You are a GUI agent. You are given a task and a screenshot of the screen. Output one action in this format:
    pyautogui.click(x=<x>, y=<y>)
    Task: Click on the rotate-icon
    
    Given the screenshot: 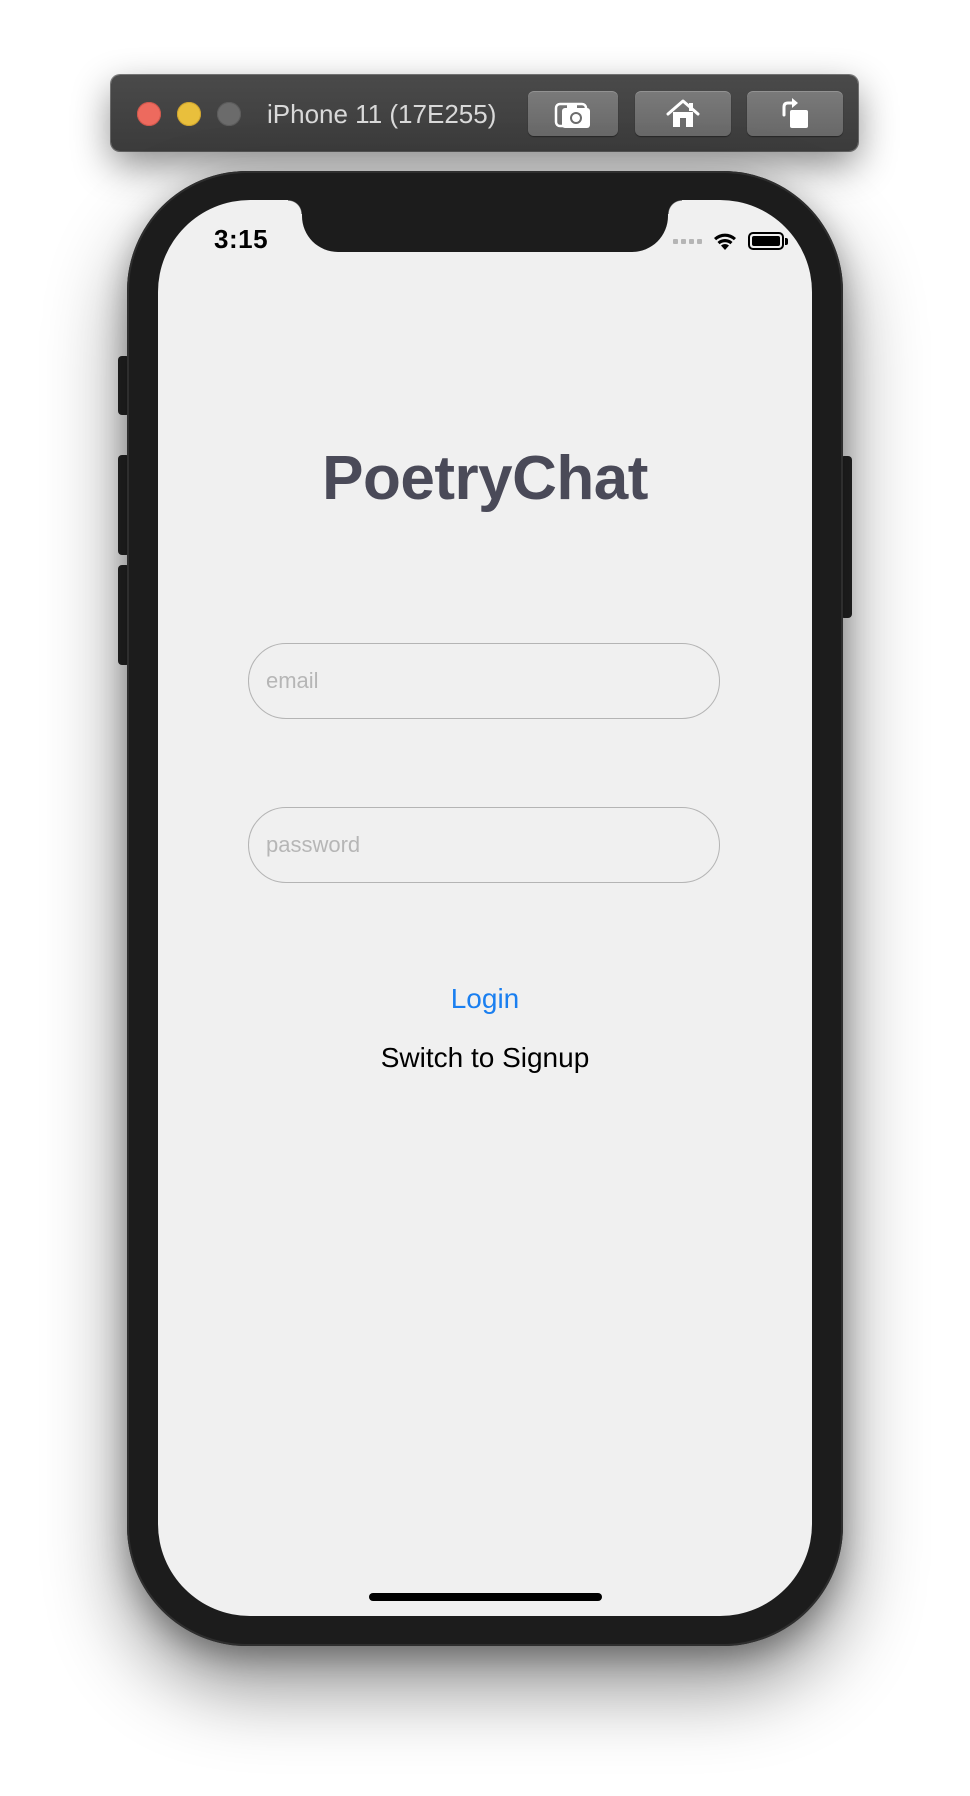 What is the action you would take?
    pyautogui.click(x=795, y=112)
    